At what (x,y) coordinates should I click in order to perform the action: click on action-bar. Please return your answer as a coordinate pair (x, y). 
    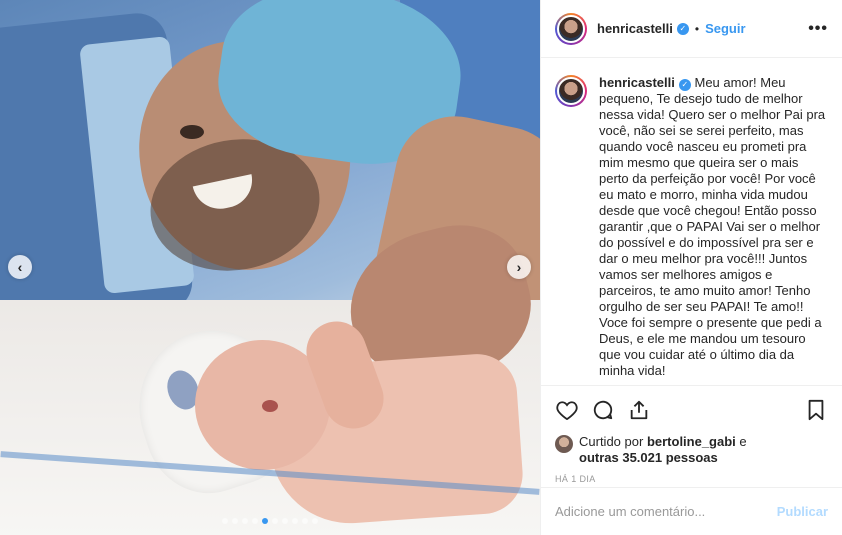
    Looking at the image, I should click on (691, 410).